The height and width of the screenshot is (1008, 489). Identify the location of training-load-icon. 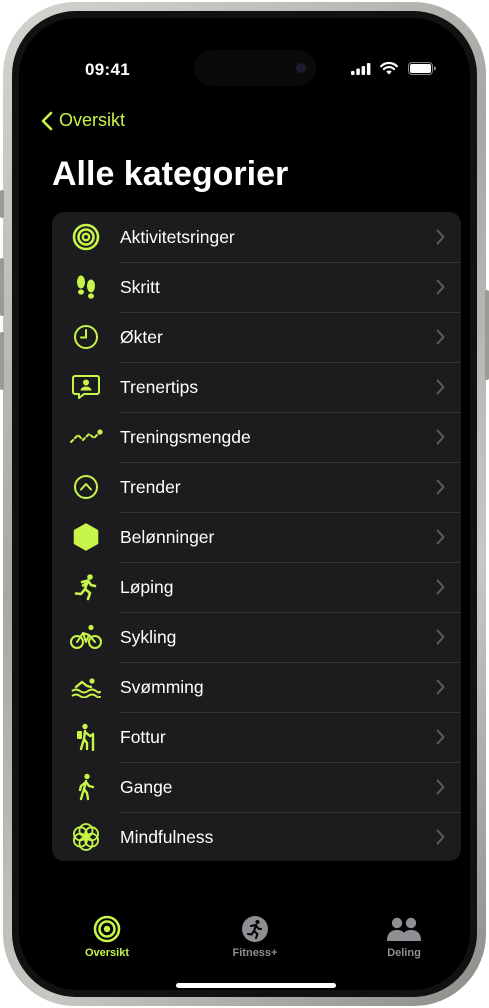
(86, 437).